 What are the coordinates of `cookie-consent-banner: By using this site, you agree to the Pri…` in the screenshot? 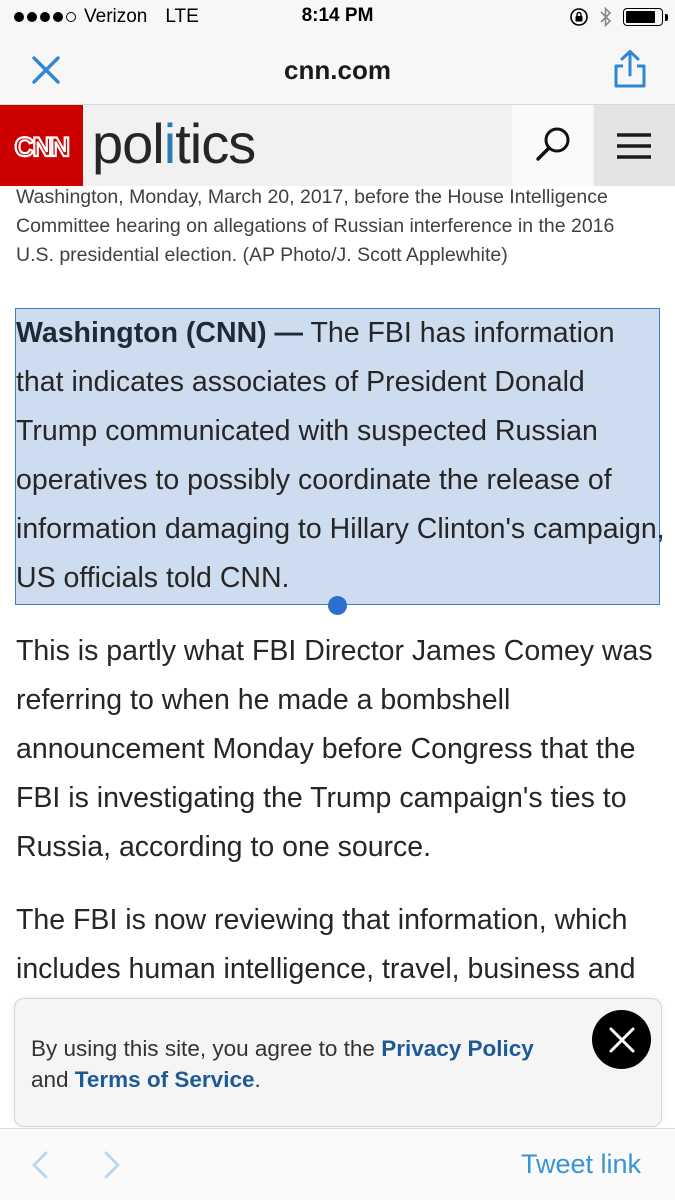 It's located at (338, 1062).